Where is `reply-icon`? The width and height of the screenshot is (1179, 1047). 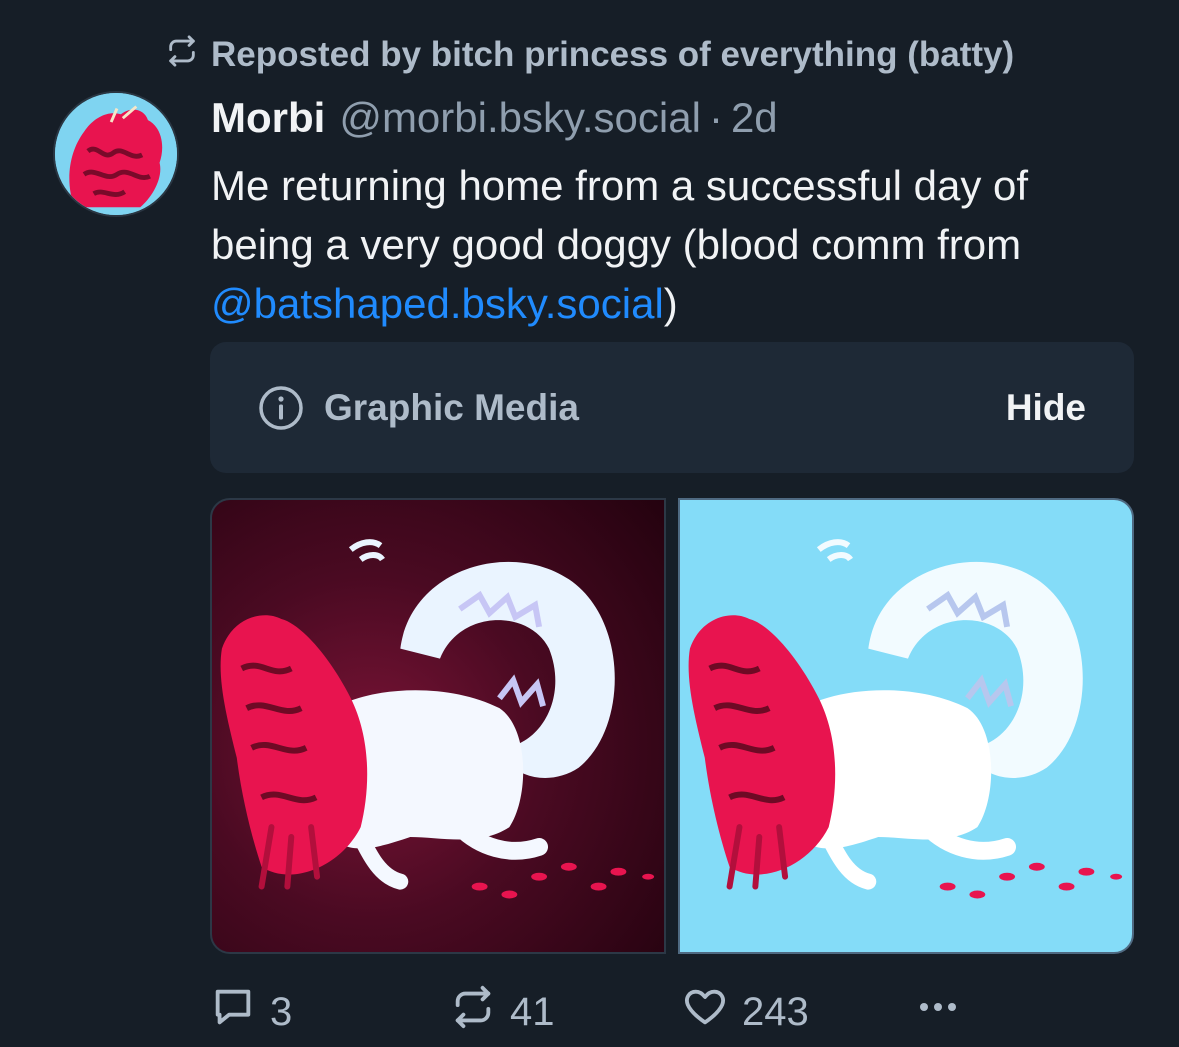 reply-icon is located at coordinates (233, 1012).